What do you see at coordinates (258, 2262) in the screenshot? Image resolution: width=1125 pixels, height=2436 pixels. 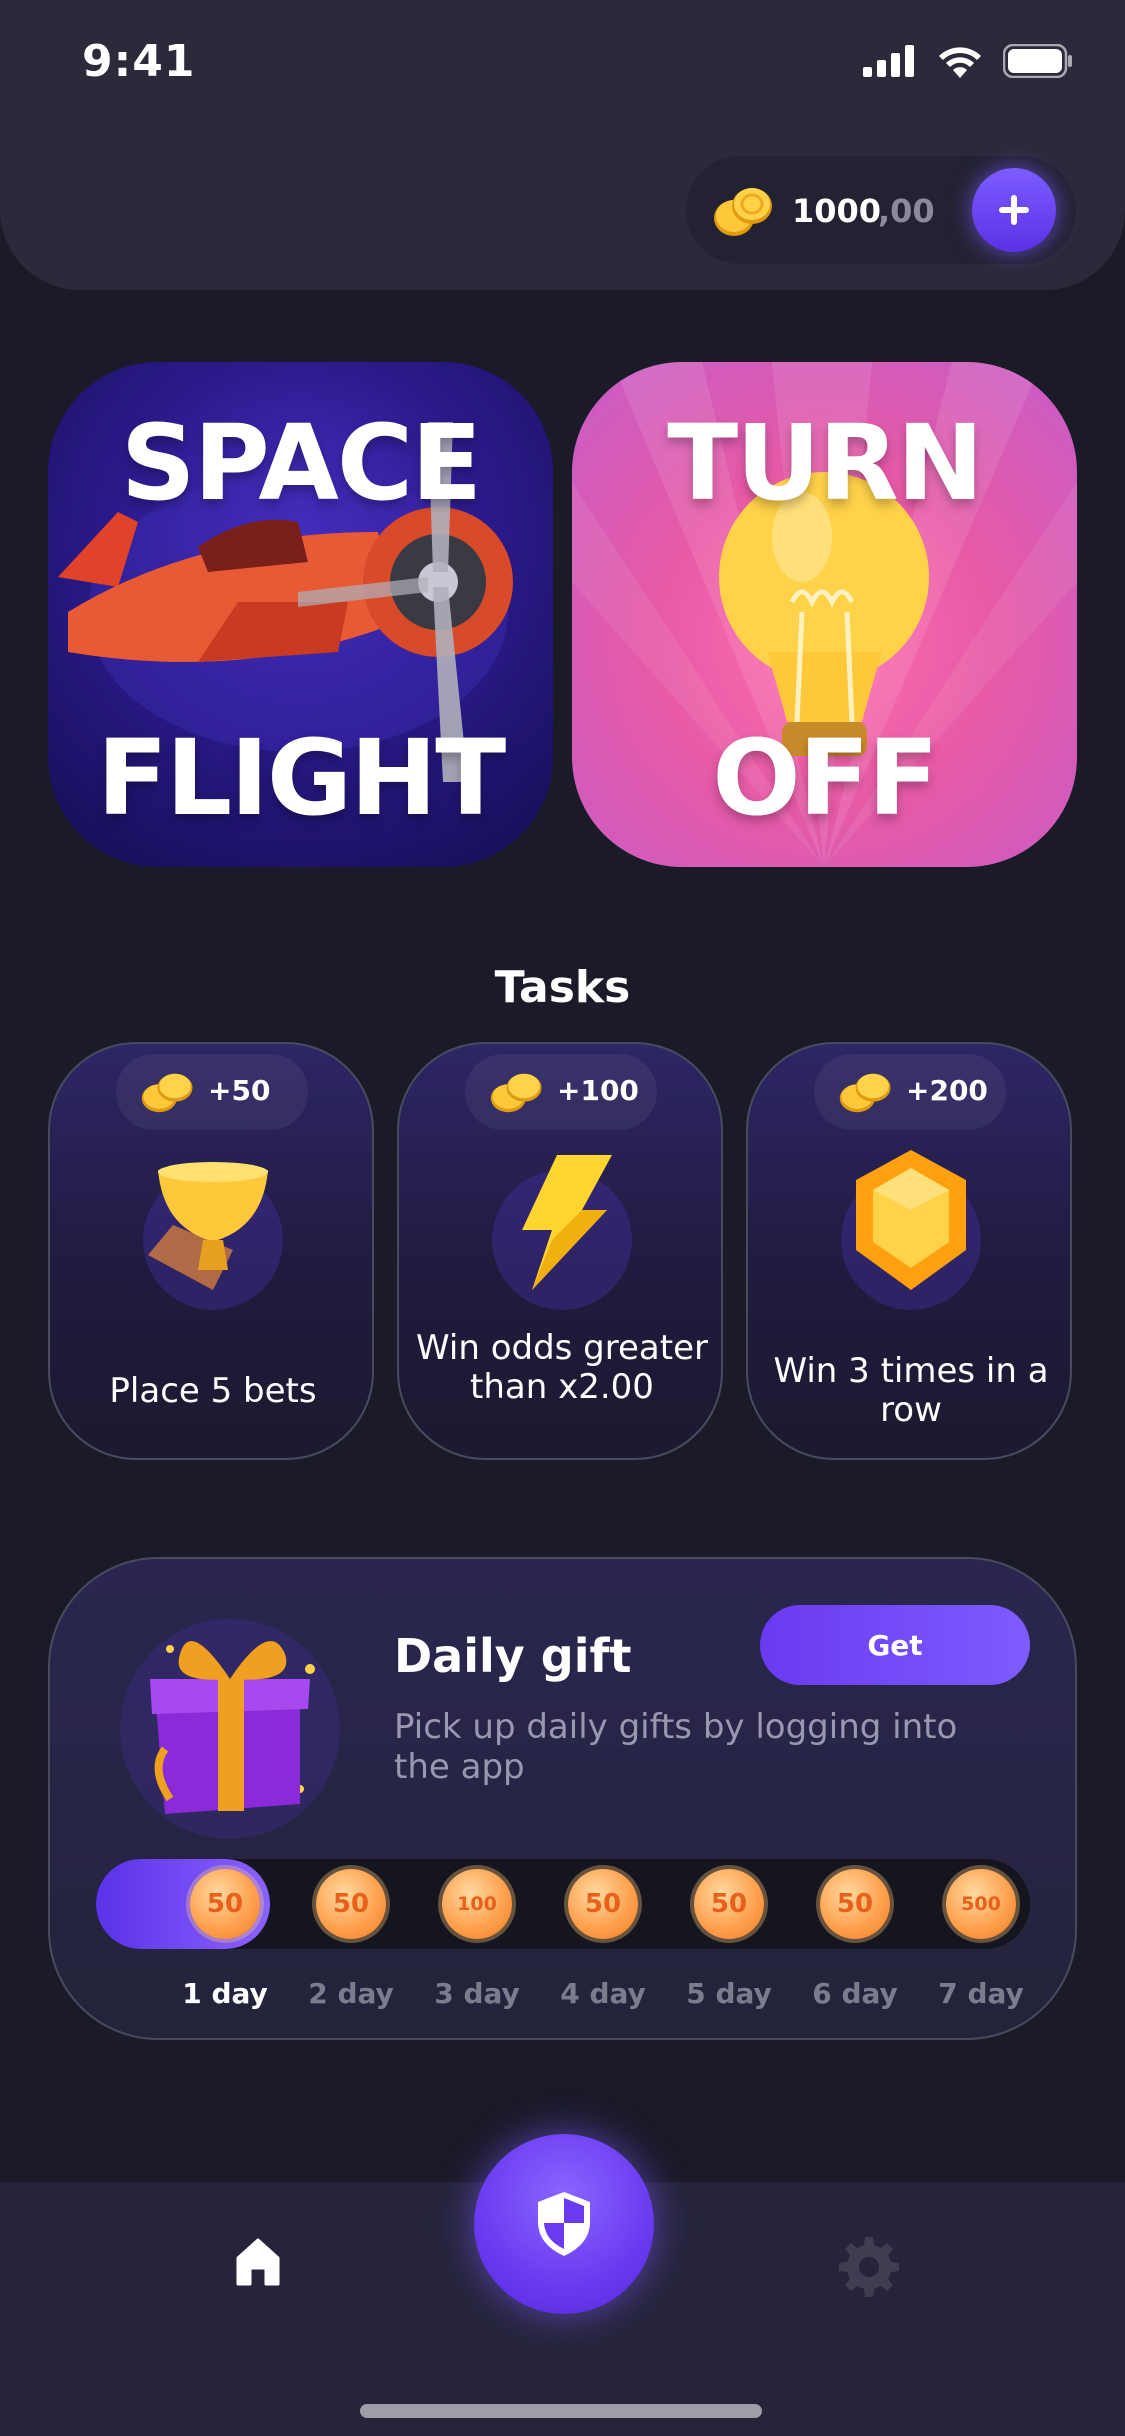 I see `home-icon` at bounding box center [258, 2262].